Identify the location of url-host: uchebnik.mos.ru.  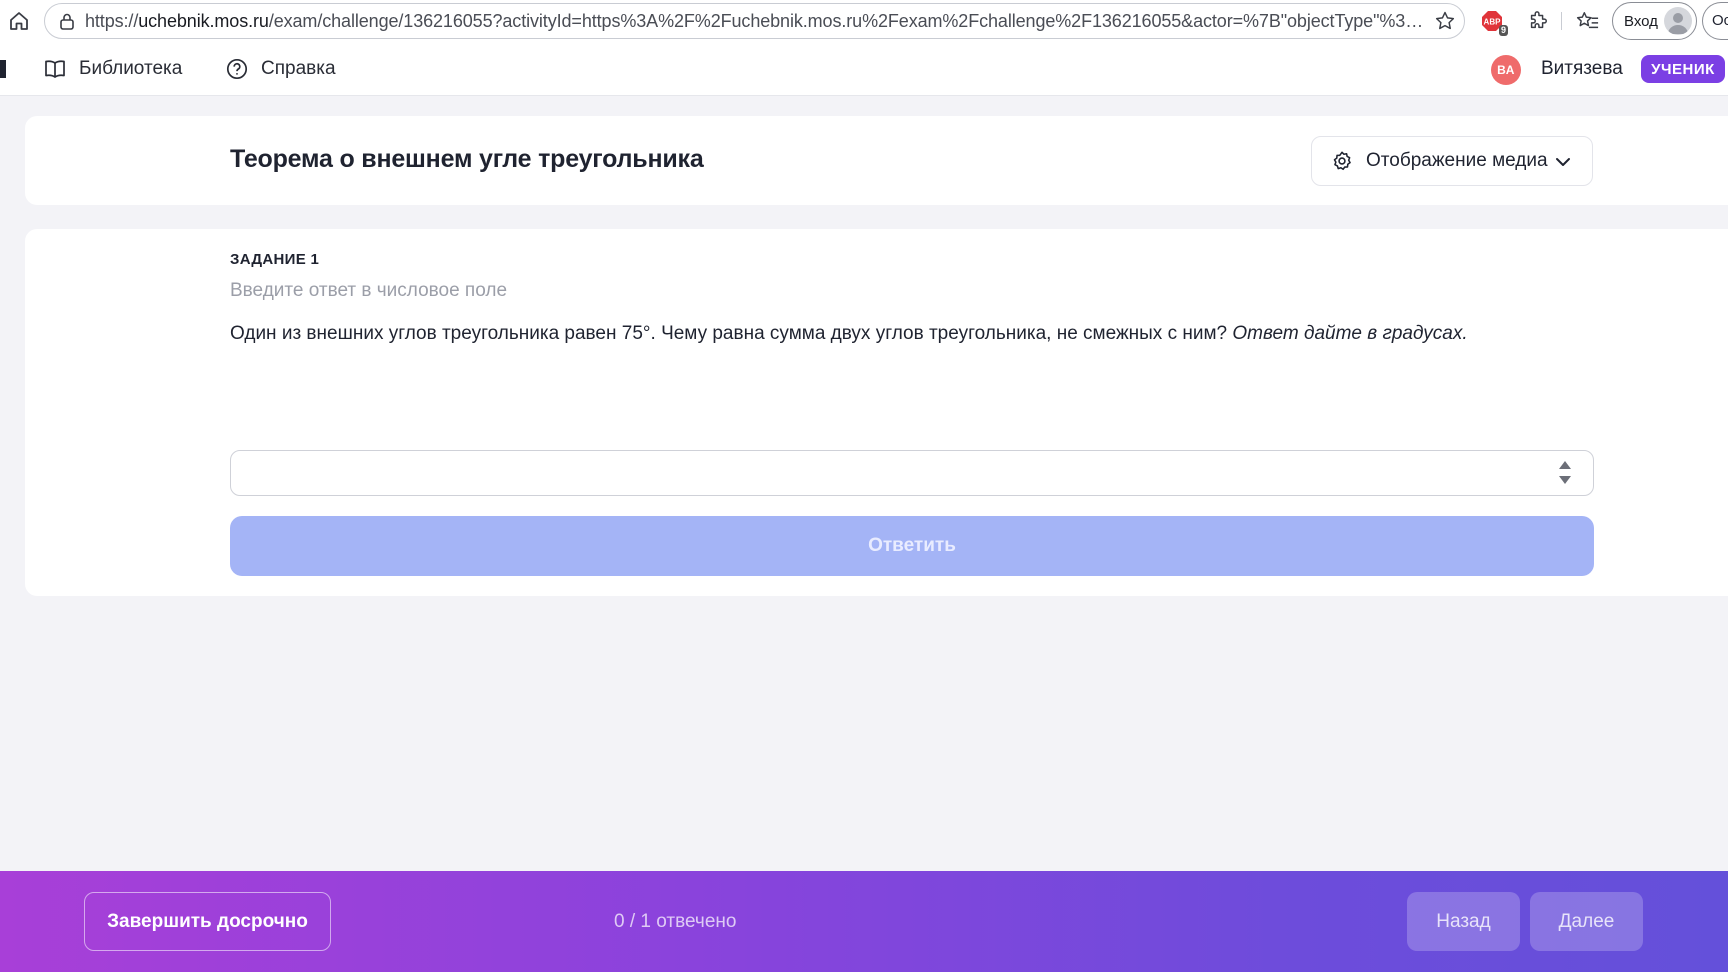
(203, 20).